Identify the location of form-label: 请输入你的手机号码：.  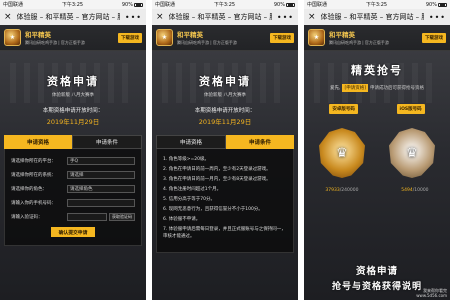
(33, 203).